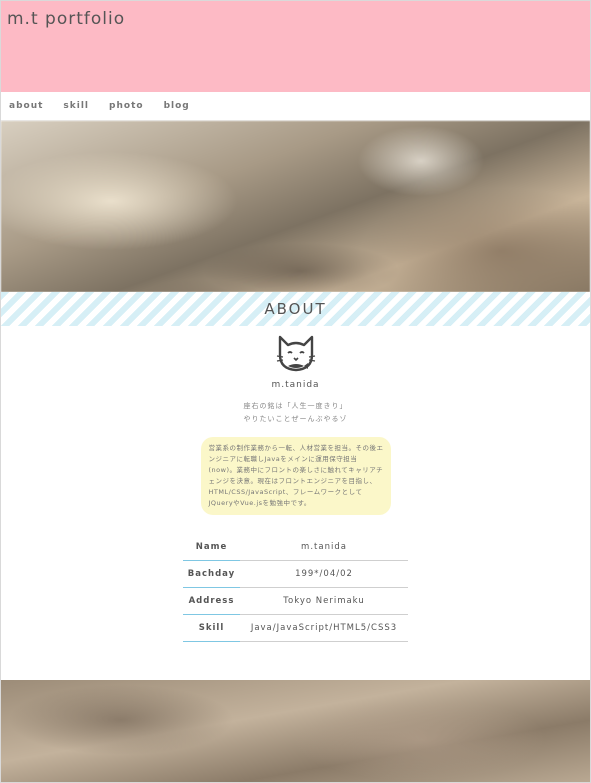 This screenshot has height=783, width=591. What do you see at coordinates (324, 547) in the screenshot?
I see `row-value-name: m.tanida` at bounding box center [324, 547].